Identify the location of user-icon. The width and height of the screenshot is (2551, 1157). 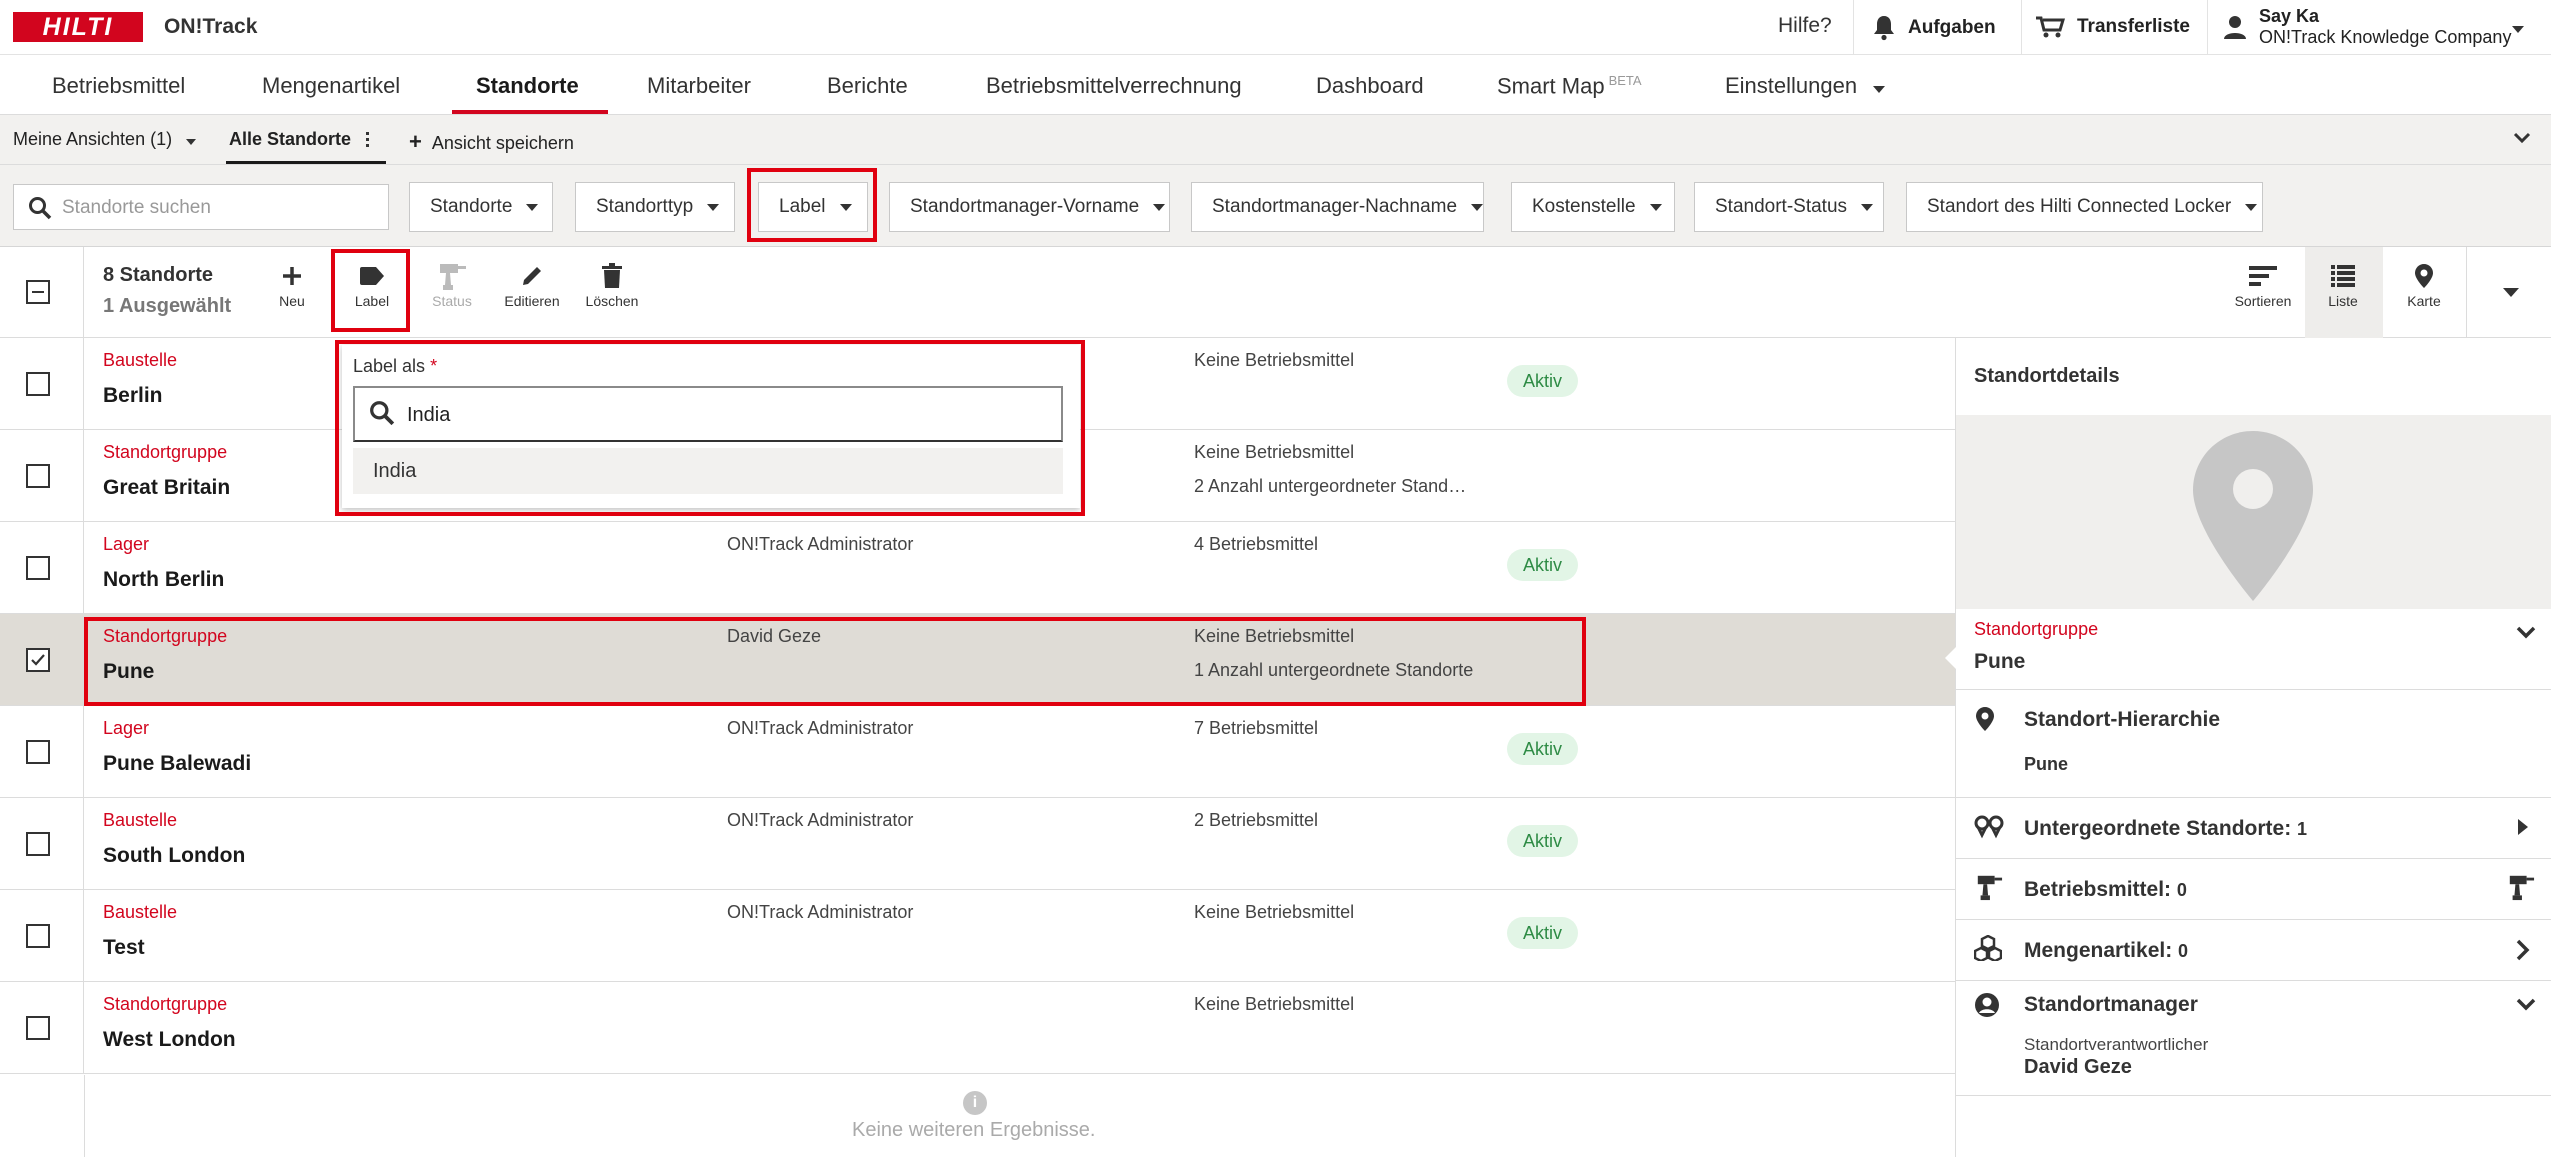
(2235, 27).